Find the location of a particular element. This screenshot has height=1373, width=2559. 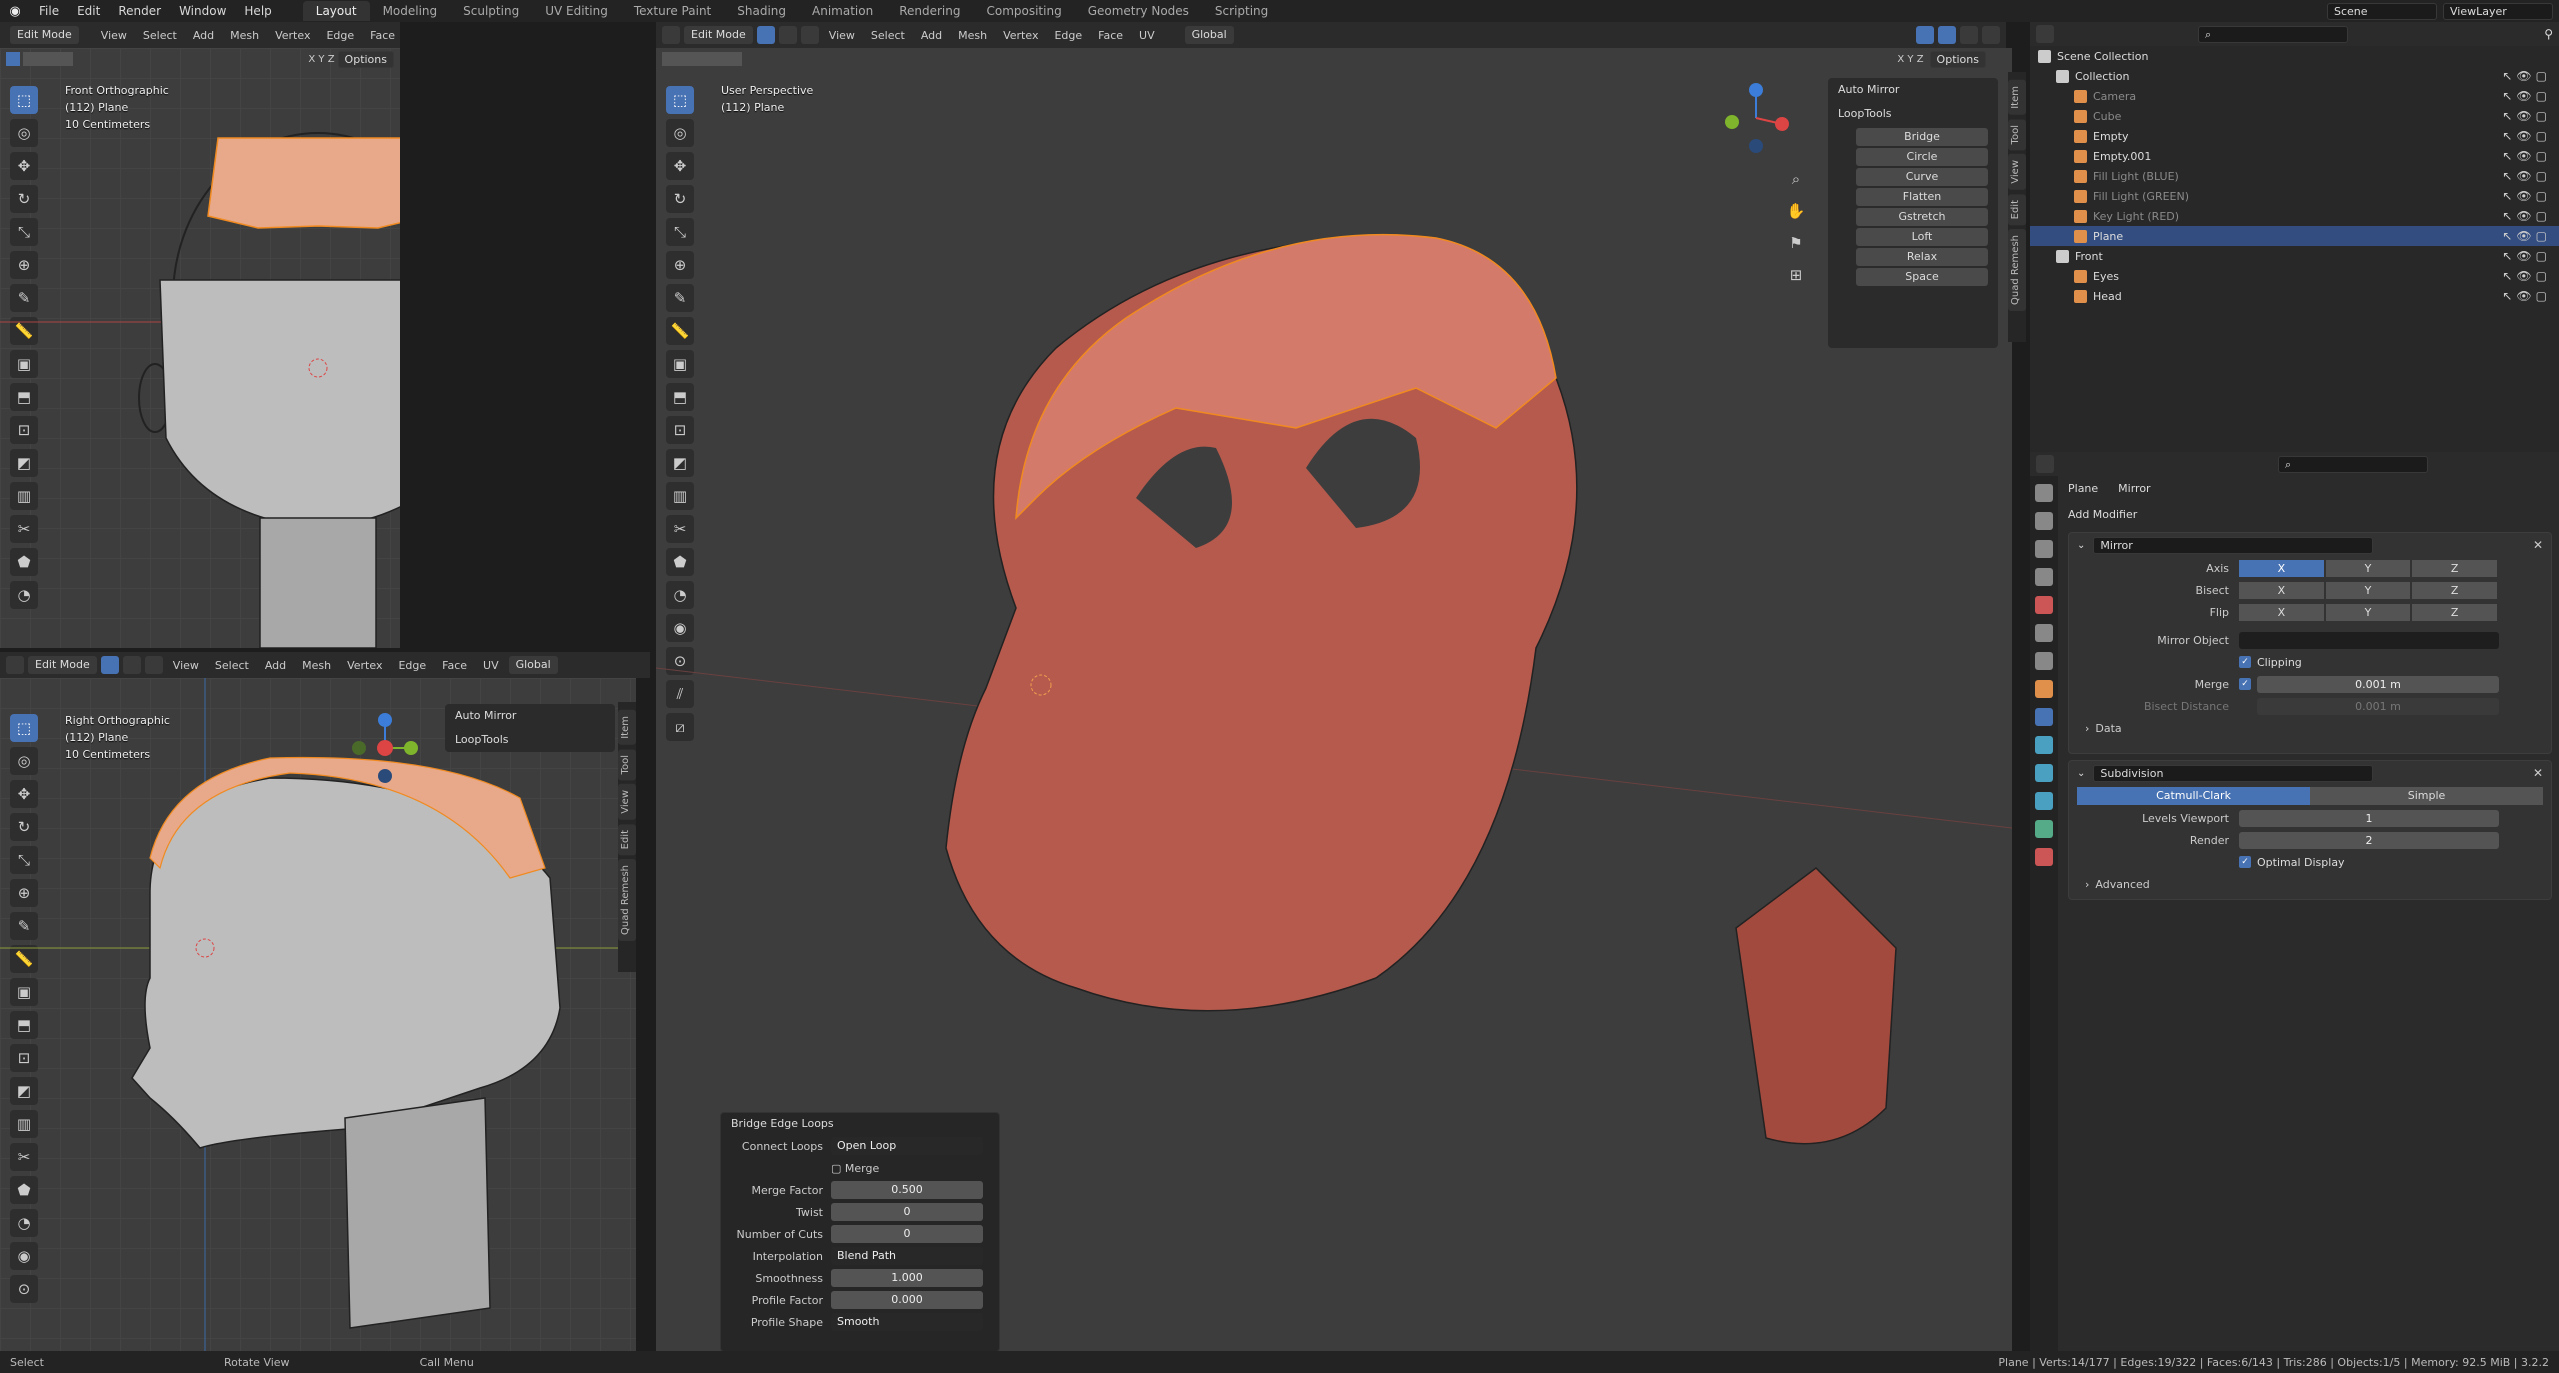

interpolation-dropdown: Blend Path is located at coordinates (907, 1256).